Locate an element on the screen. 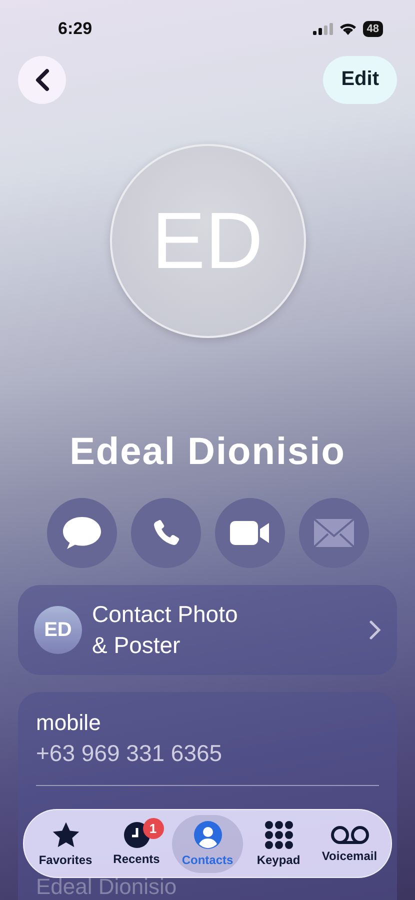 The width and height of the screenshot is (415, 900). envelope-icon is located at coordinates (333, 533).